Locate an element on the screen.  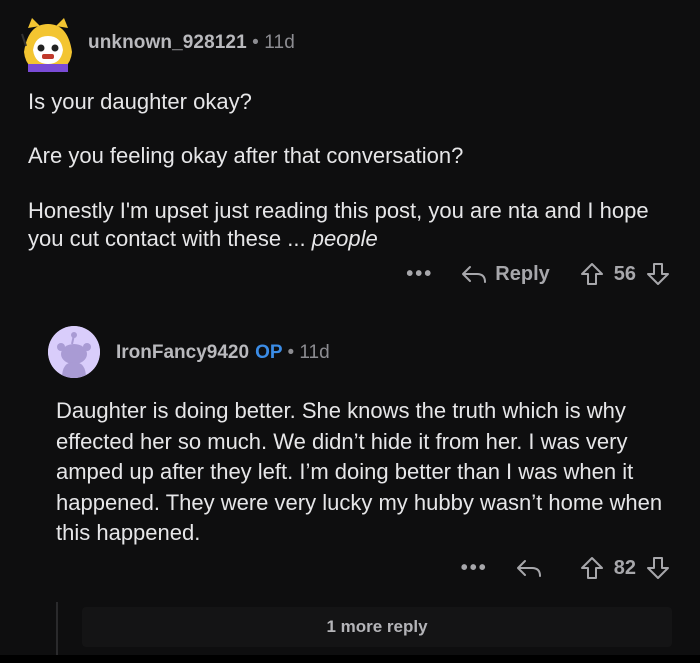
reply-avatar is located at coordinates (74, 352).